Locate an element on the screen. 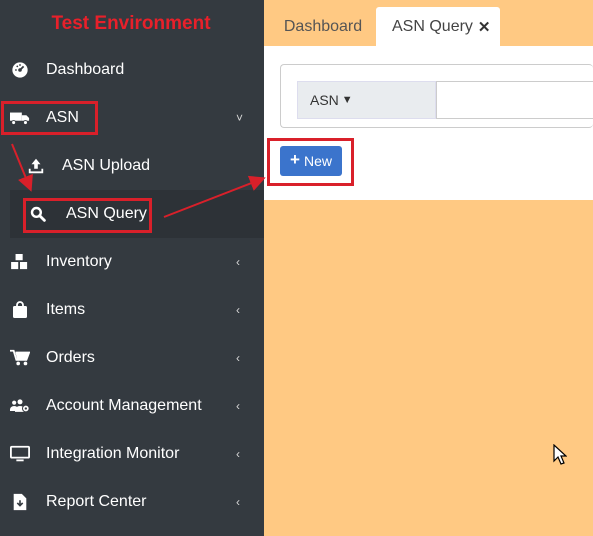 This screenshot has width=593, height=536. tab-label: Dashboard is located at coordinates (323, 26).